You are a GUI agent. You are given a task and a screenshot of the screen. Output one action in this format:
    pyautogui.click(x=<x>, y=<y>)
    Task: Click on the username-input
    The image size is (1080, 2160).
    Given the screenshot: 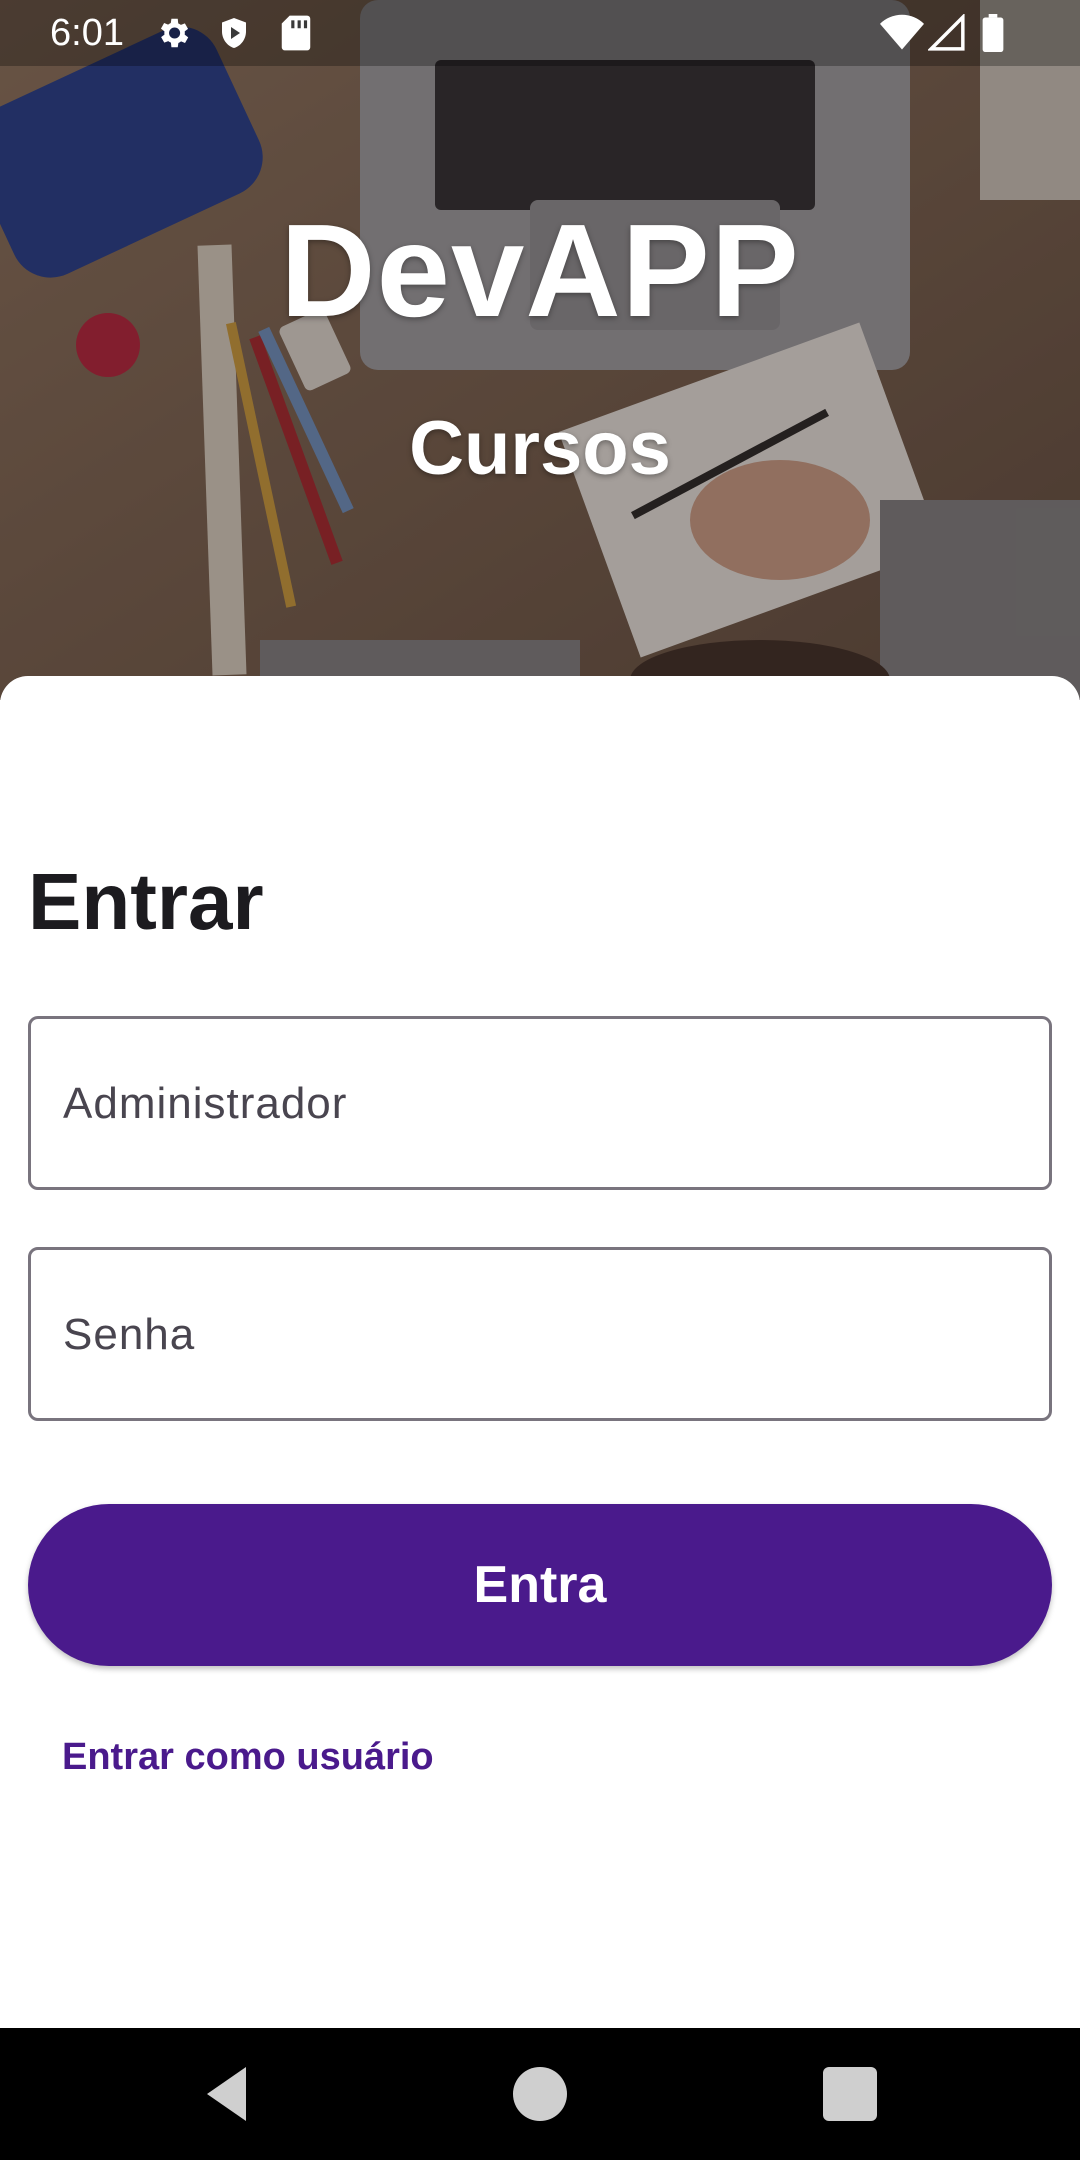 What is the action you would take?
    pyautogui.click(x=543, y=1104)
    